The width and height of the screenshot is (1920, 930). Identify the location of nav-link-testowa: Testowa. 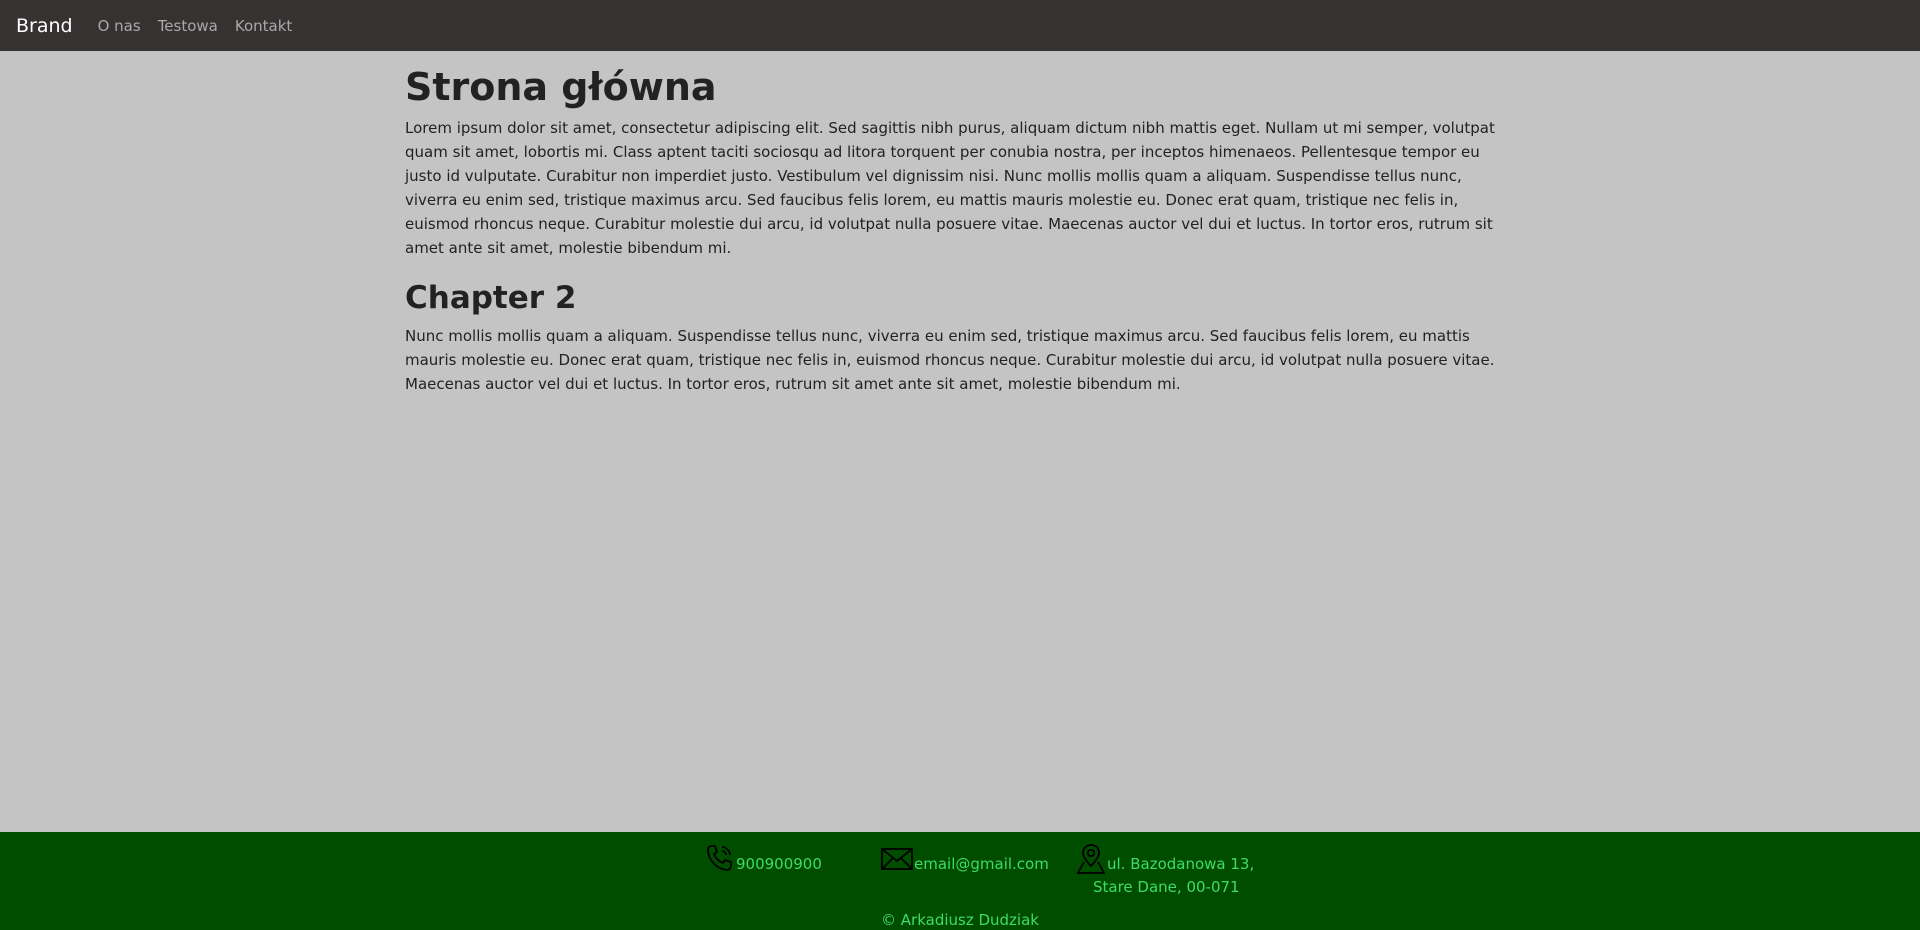
(188, 26).